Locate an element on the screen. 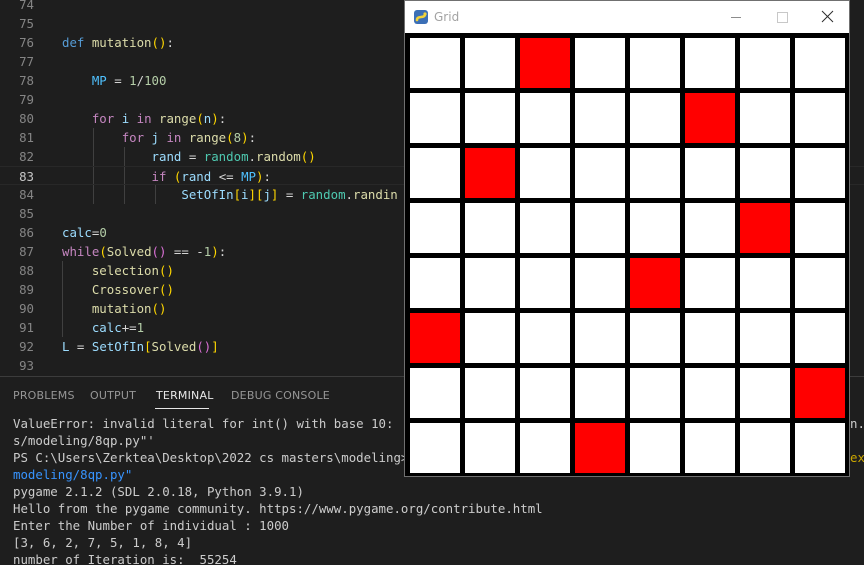 Image resolution: width=864 pixels, height=565 pixels. tab-problems: PROBLEMS is located at coordinates (44, 395).